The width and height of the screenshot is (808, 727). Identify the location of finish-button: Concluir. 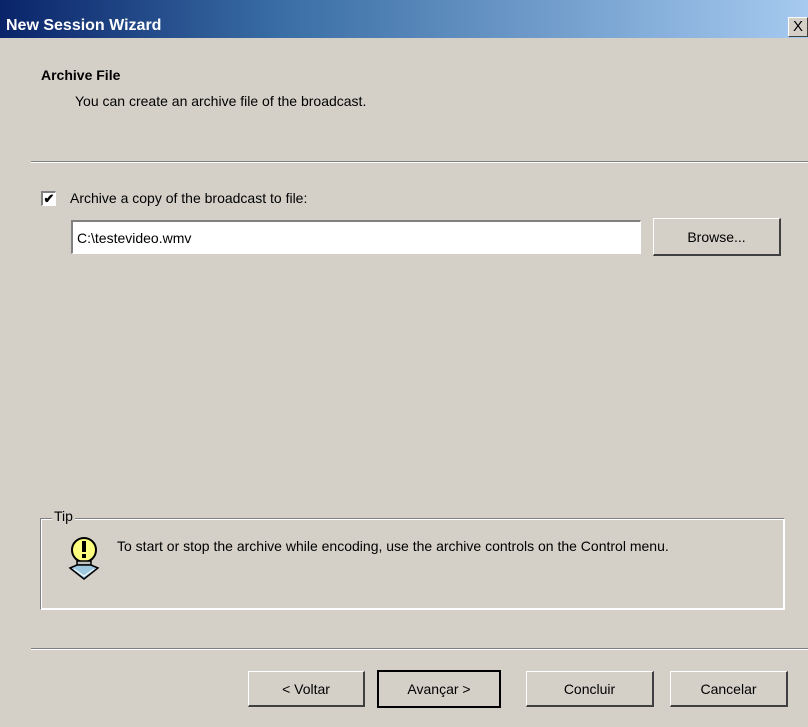
(590, 689).